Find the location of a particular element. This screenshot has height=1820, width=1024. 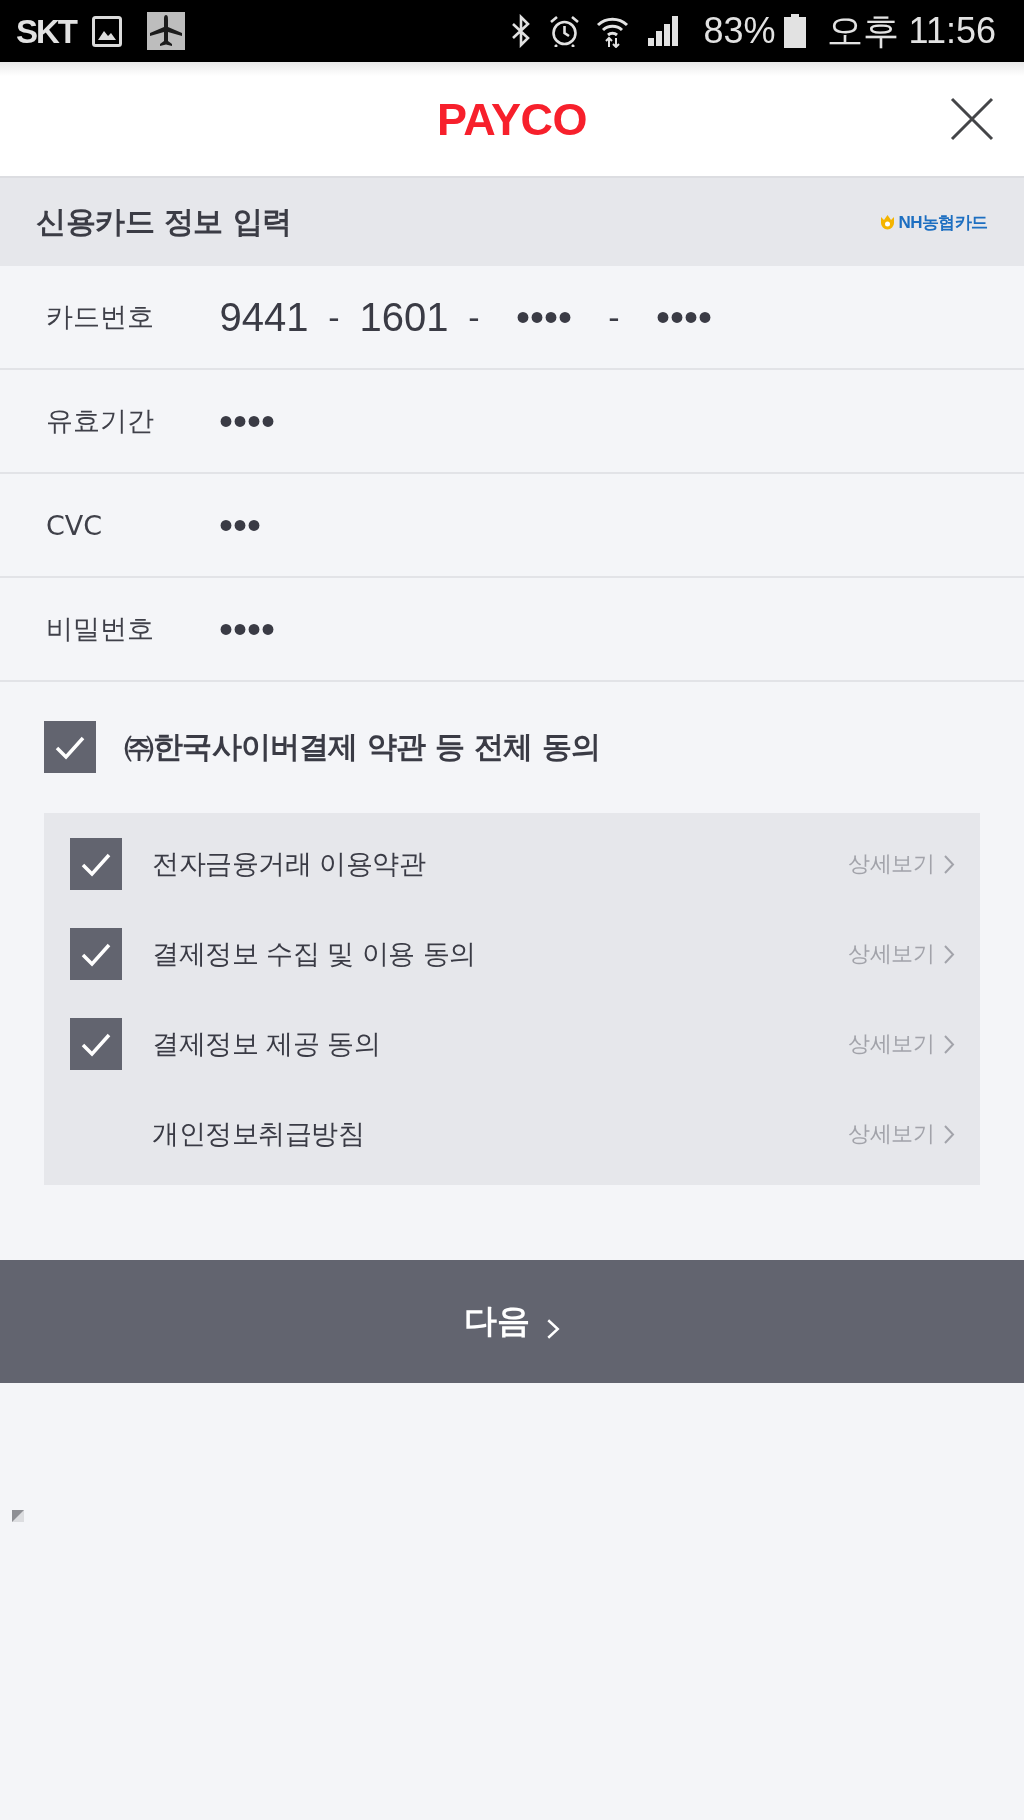

field-label: 비밀번호 is located at coordinates (100, 629).